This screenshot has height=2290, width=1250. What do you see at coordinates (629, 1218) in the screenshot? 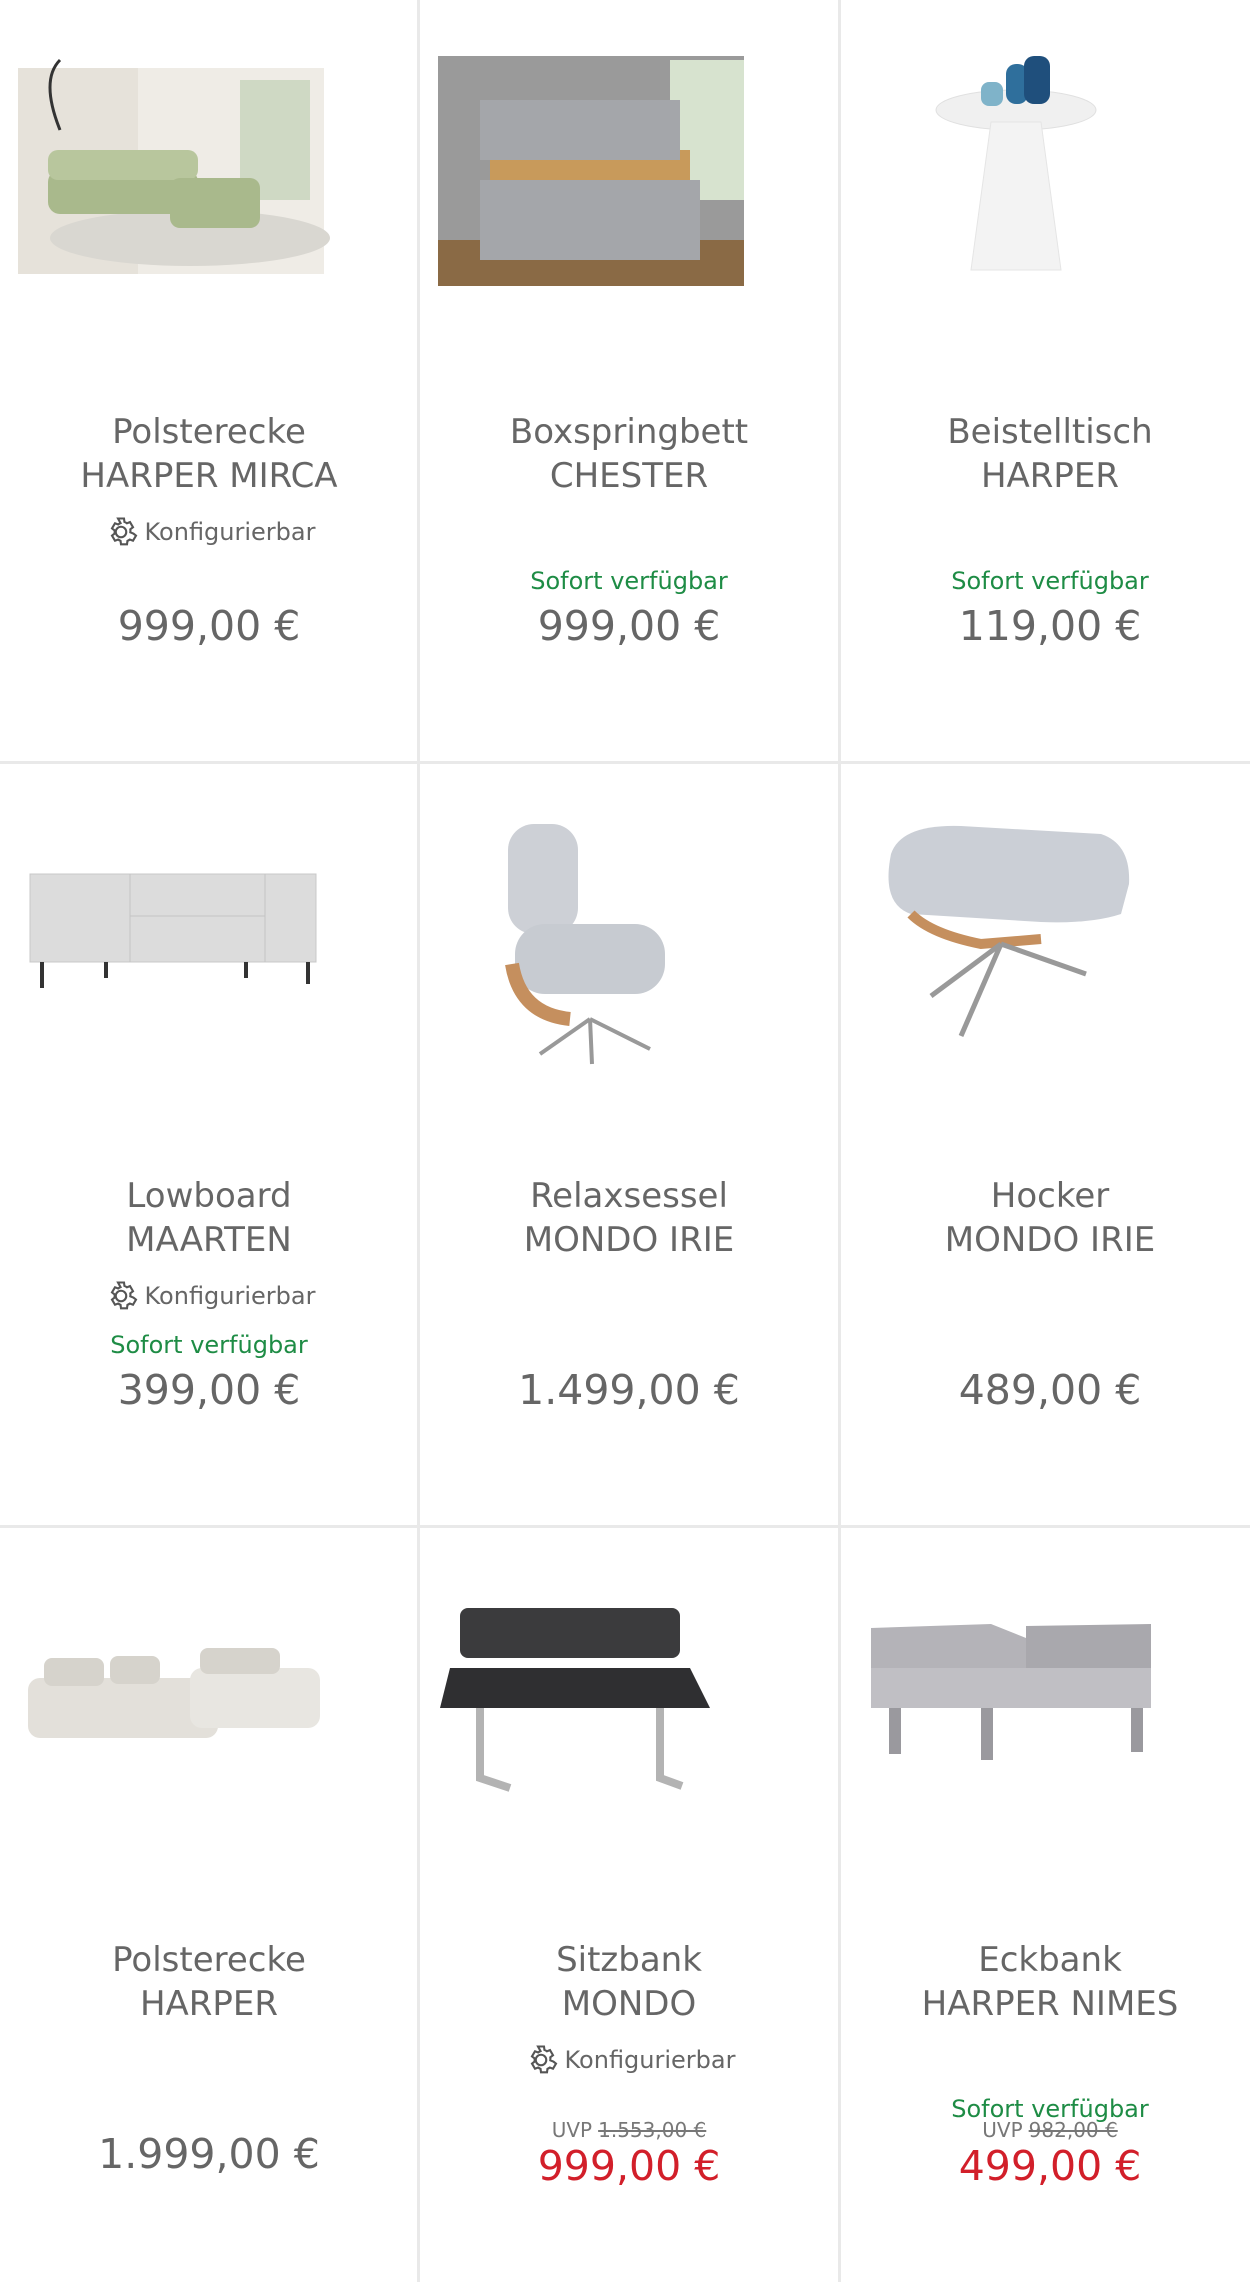
I see `product-title: Relaxsessel MONDO IRIE` at bounding box center [629, 1218].